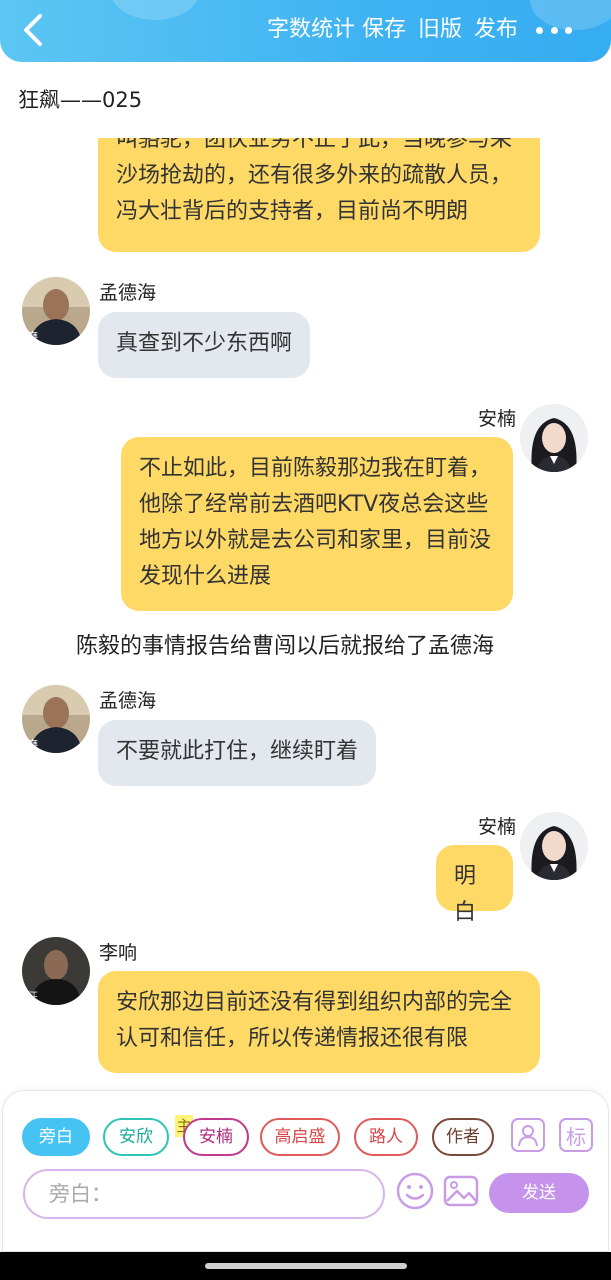 This screenshot has height=1280, width=611. I want to click on message-line: 明白, so click(465, 894).